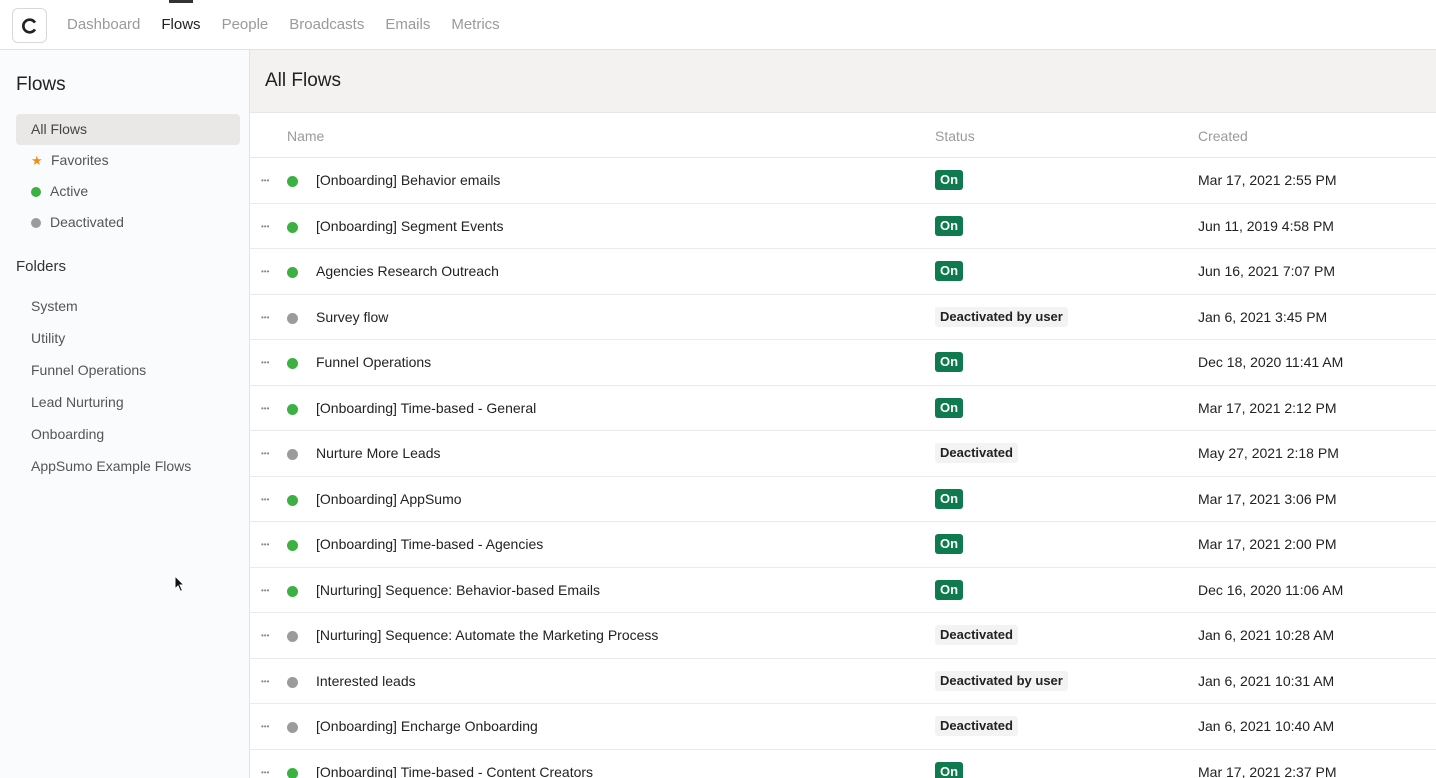 The width and height of the screenshot is (1436, 778). Describe the element at coordinates (429, 544) in the screenshot. I see `flow-name-link: [Onboarding] Time-based - Agencies` at that location.